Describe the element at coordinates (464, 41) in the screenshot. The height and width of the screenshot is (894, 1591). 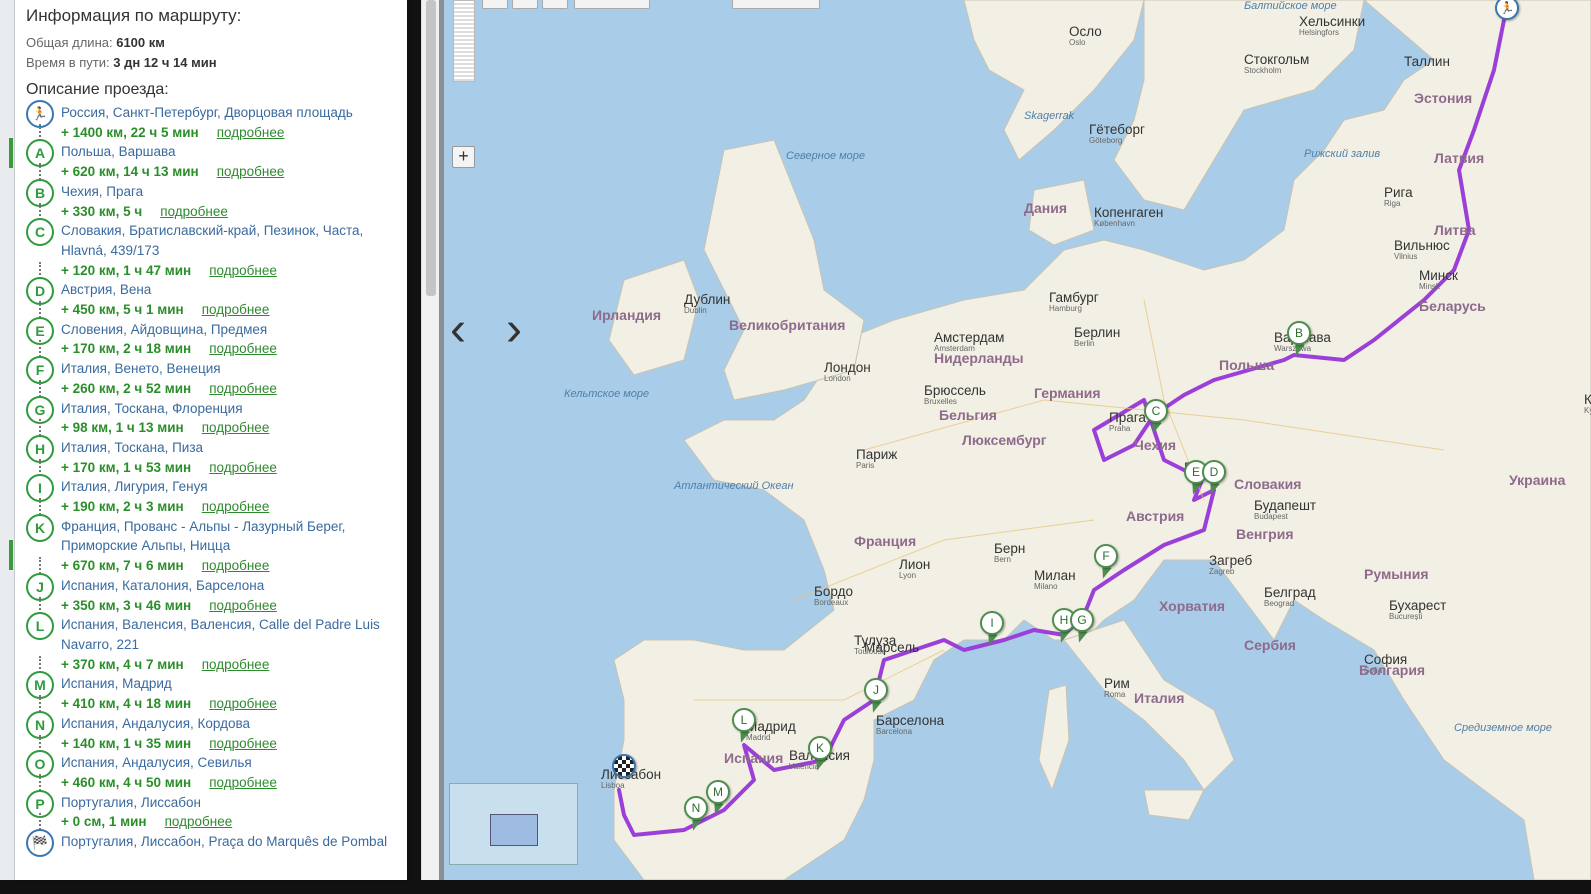
I see `zoom-slider` at that location.